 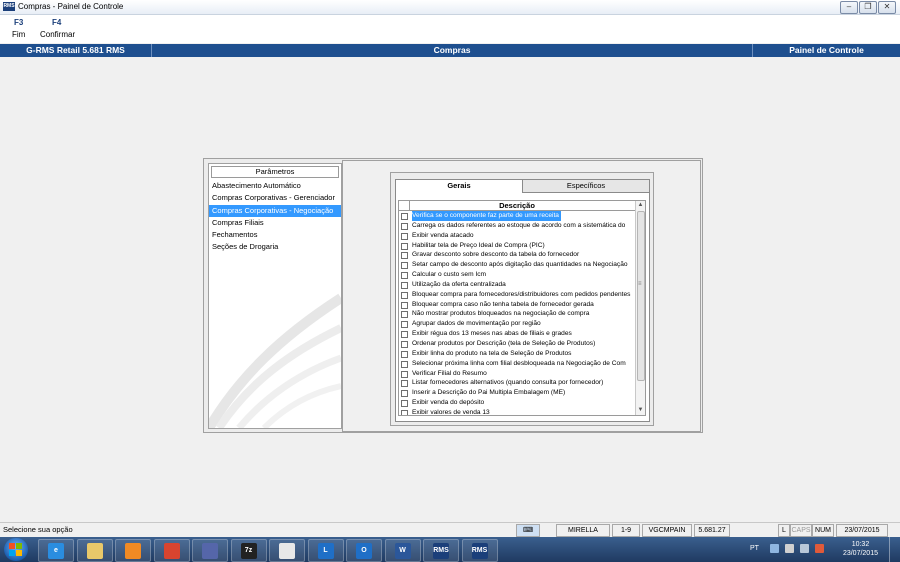 What do you see at coordinates (275, 223) in the screenshot?
I see `param-item-compras-filiais: Compras Filiais` at bounding box center [275, 223].